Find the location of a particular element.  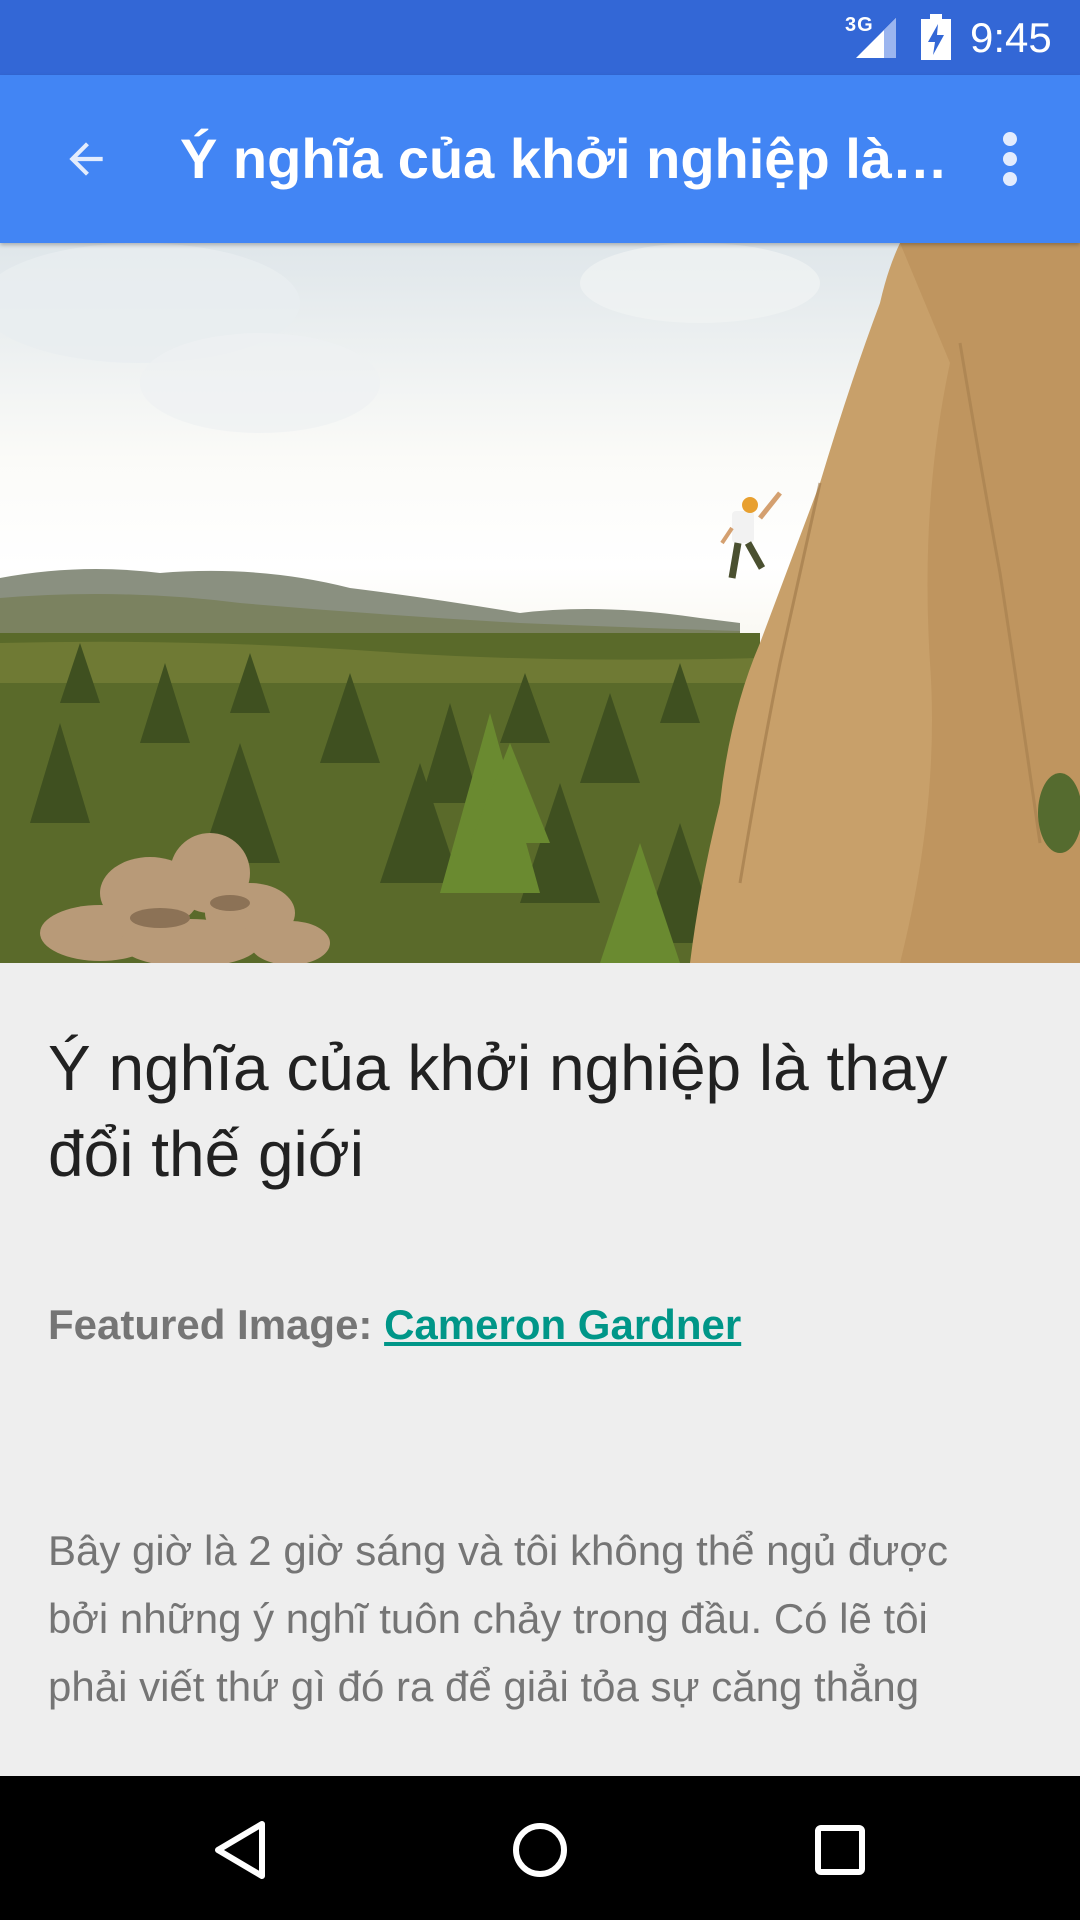

credit-link: Cameron Gardner is located at coordinates (562, 1324).